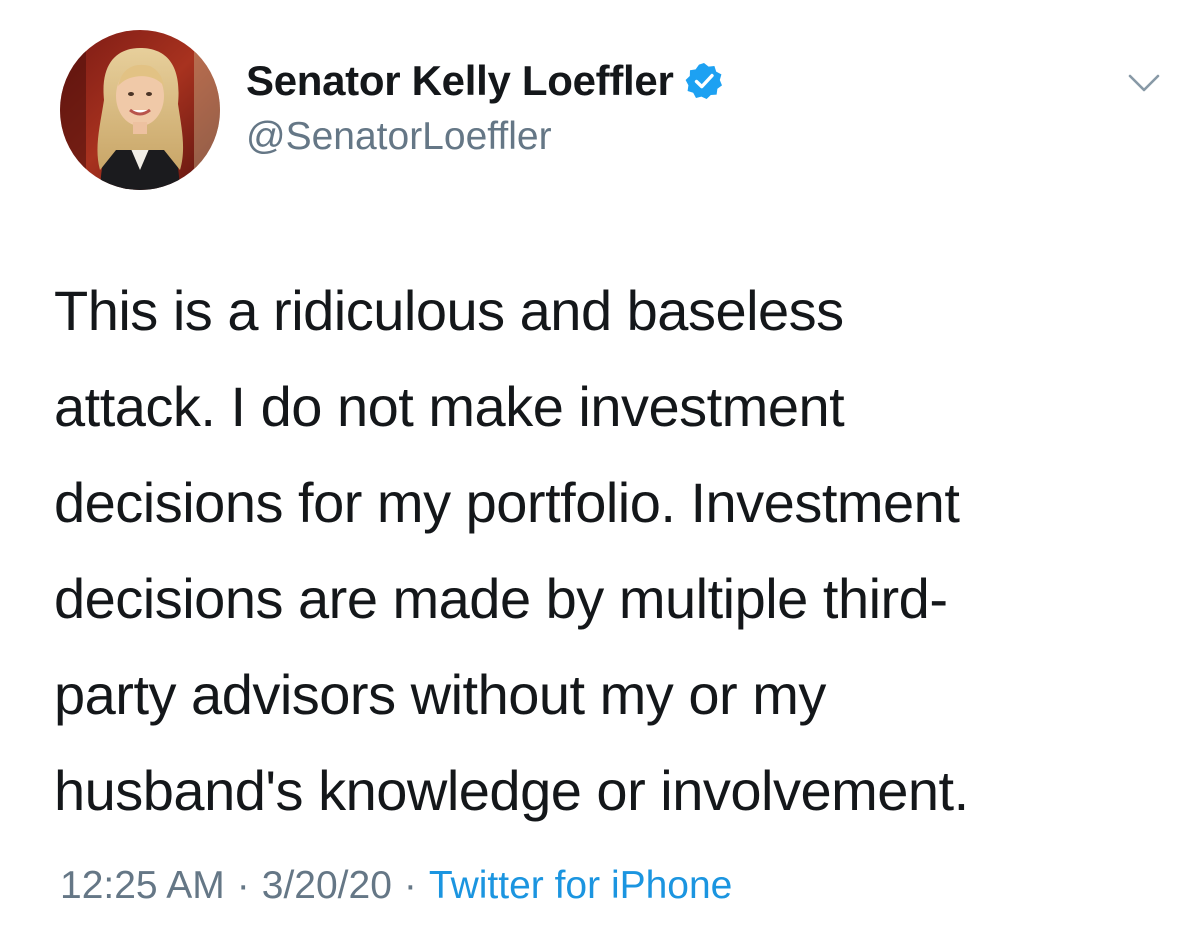 Image resolution: width=1200 pixels, height=941 pixels. I want to click on tweet-date: 3/20/20, so click(327, 886).